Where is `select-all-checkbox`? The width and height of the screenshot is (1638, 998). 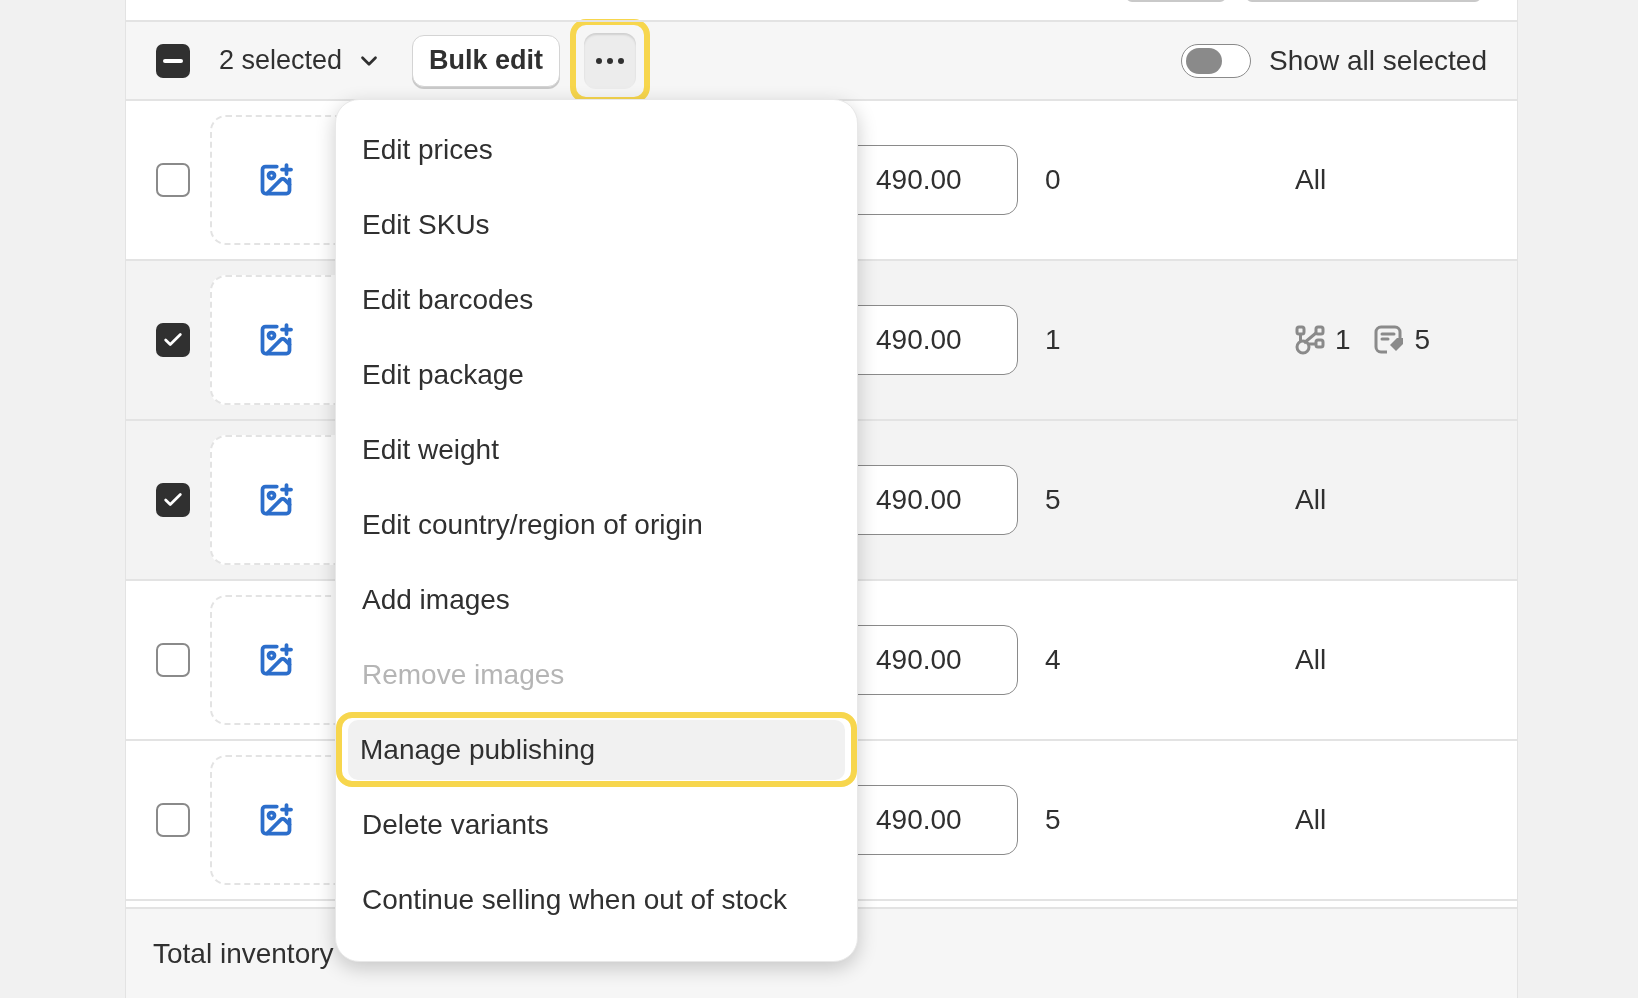
select-all-checkbox is located at coordinates (173, 60).